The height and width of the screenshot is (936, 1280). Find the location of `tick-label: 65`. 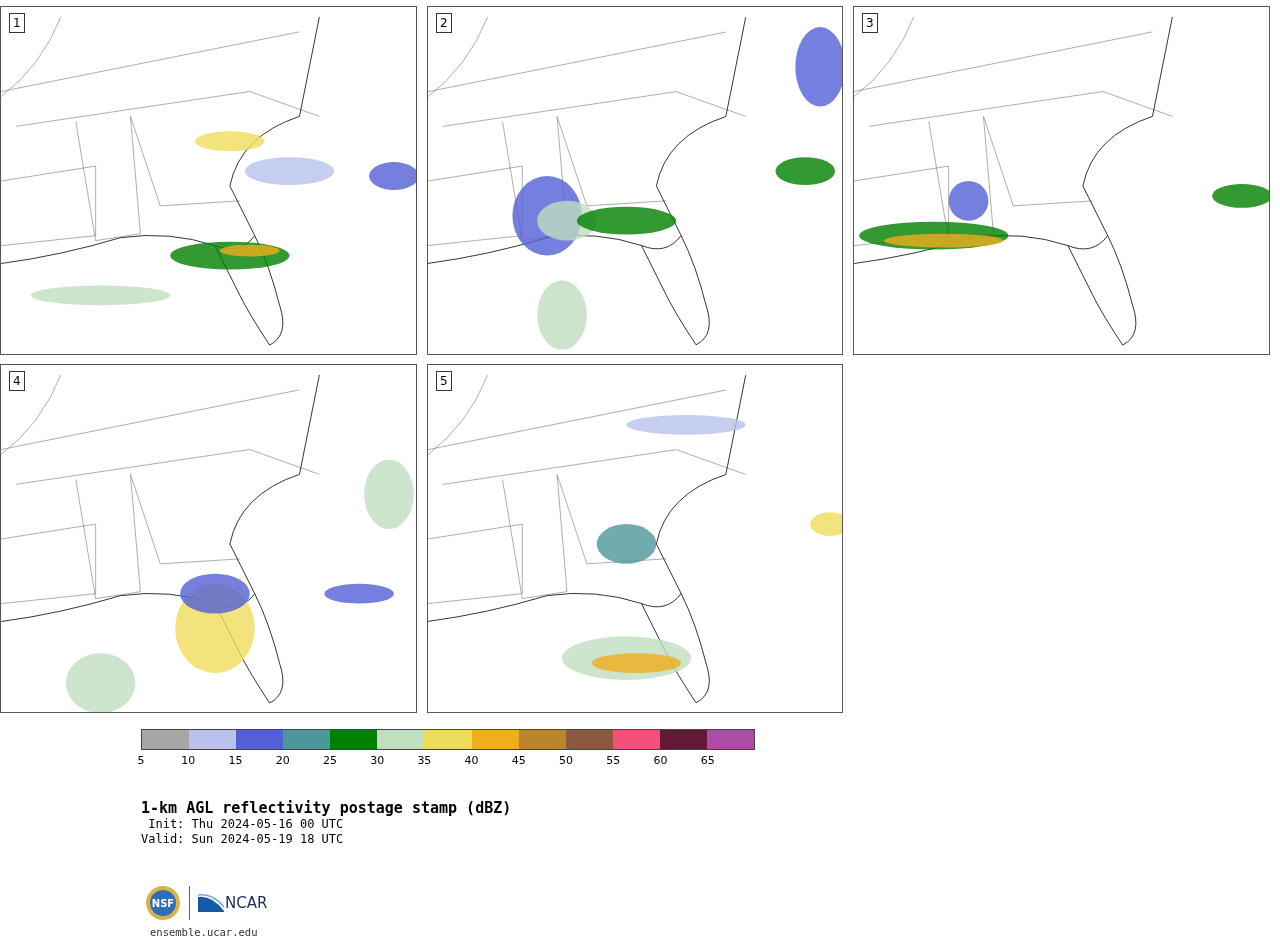

tick-label: 65 is located at coordinates (707, 761).